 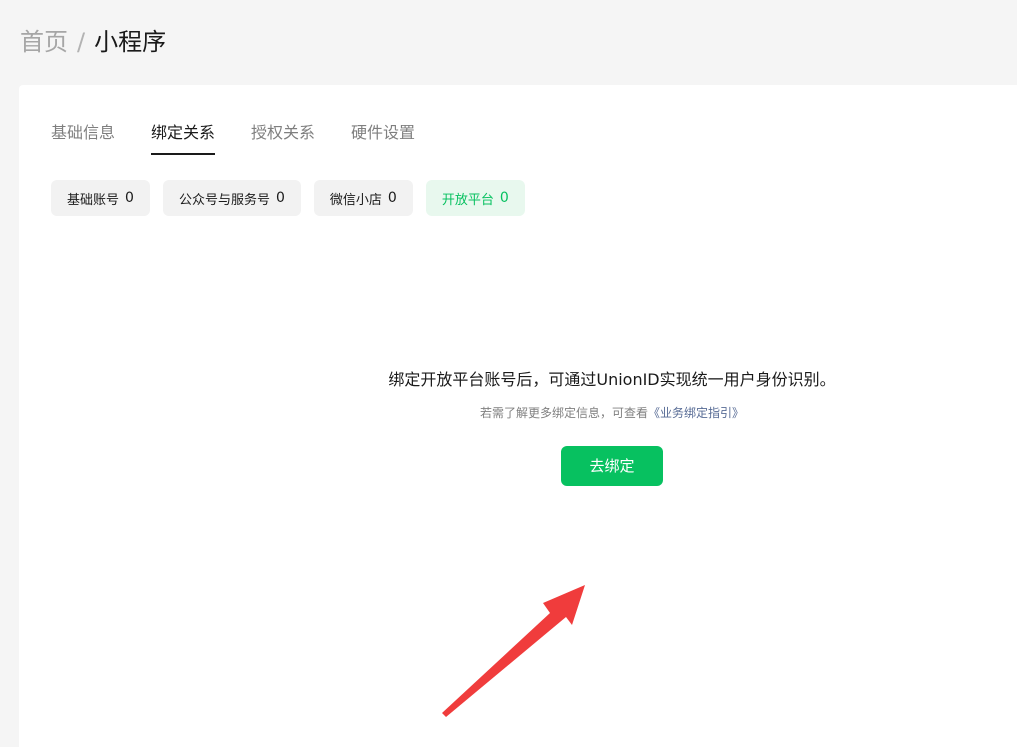 I want to click on subtab-wechat-shop: 微信小店 0, so click(x=363, y=198).